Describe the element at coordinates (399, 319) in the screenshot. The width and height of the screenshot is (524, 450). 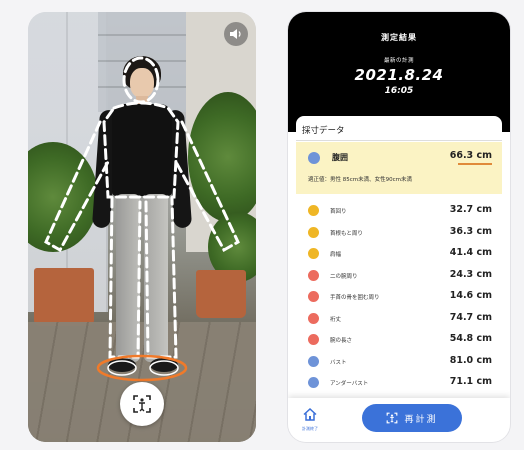
I see `measurement-row: 裄丈 74.7 cm` at that location.